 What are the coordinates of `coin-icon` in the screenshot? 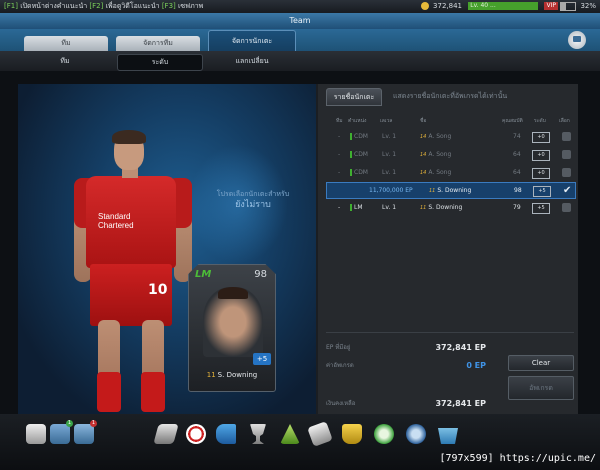 It's located at (424, 6).